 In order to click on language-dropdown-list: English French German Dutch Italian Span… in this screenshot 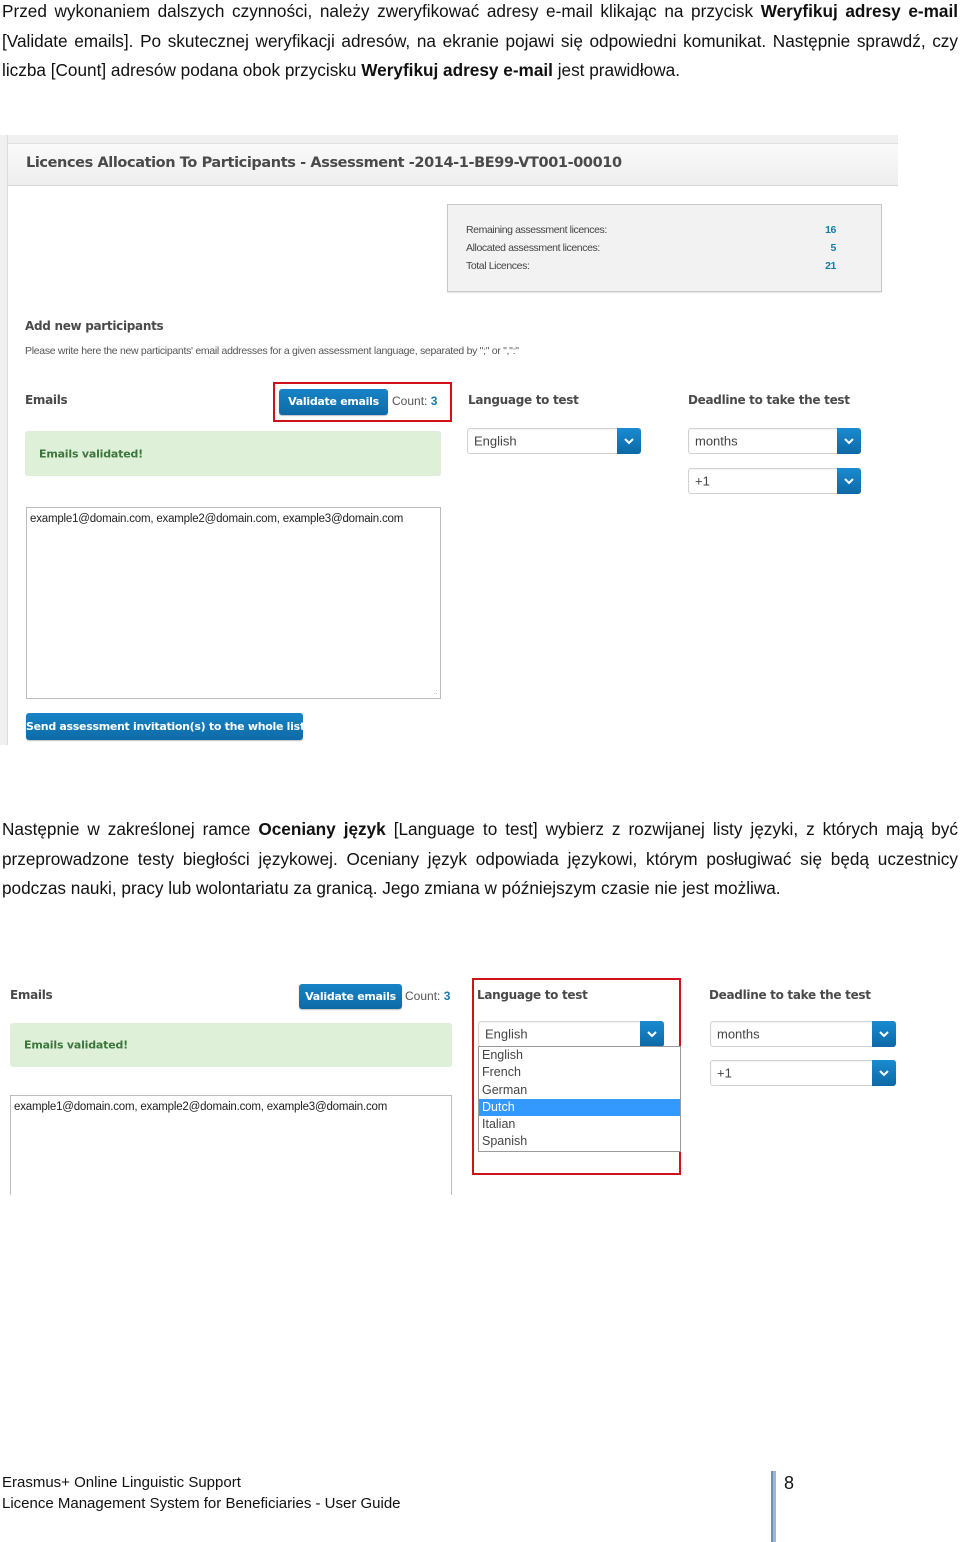, I will do `click(579, 1099)`.